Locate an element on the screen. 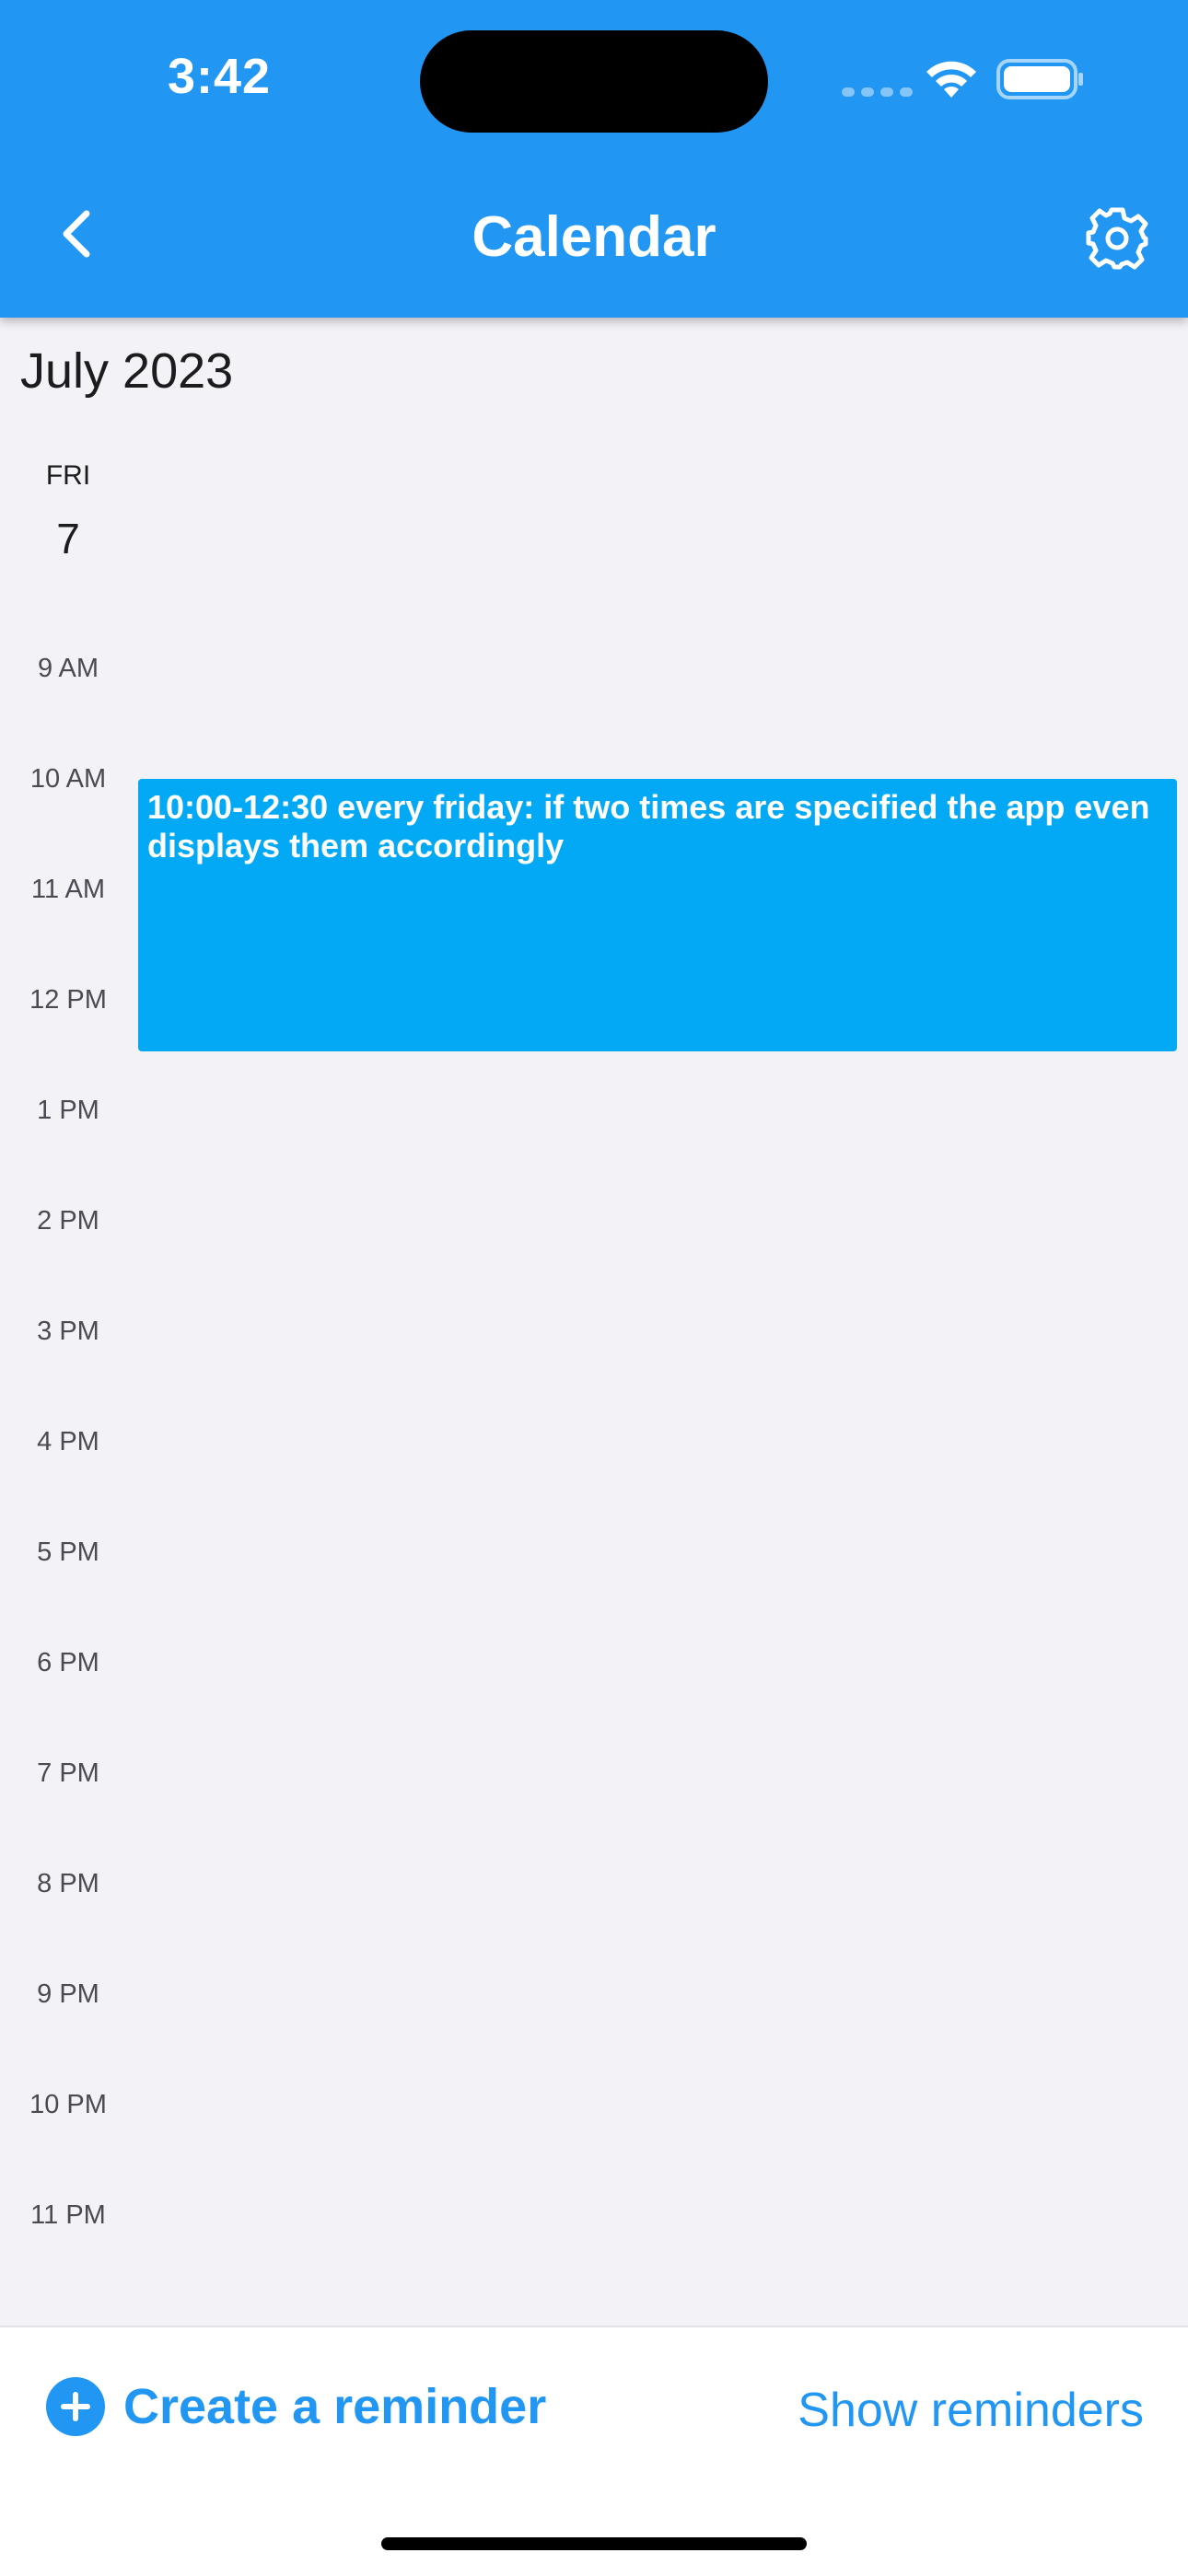 The height and width of the screenshot is (2576, 1188). cellular-signal-icon is located at coordinates (877, 92).